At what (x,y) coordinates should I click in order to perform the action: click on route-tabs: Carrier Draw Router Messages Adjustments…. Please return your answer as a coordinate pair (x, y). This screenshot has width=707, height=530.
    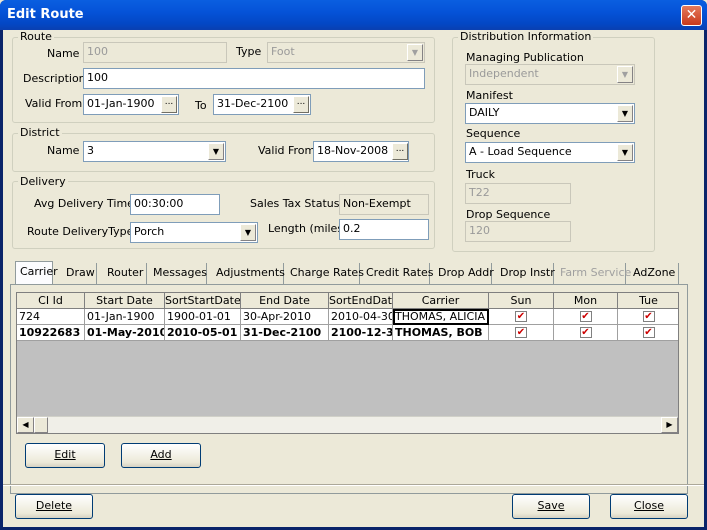
    Looking at the image, I should click on (350, 273).